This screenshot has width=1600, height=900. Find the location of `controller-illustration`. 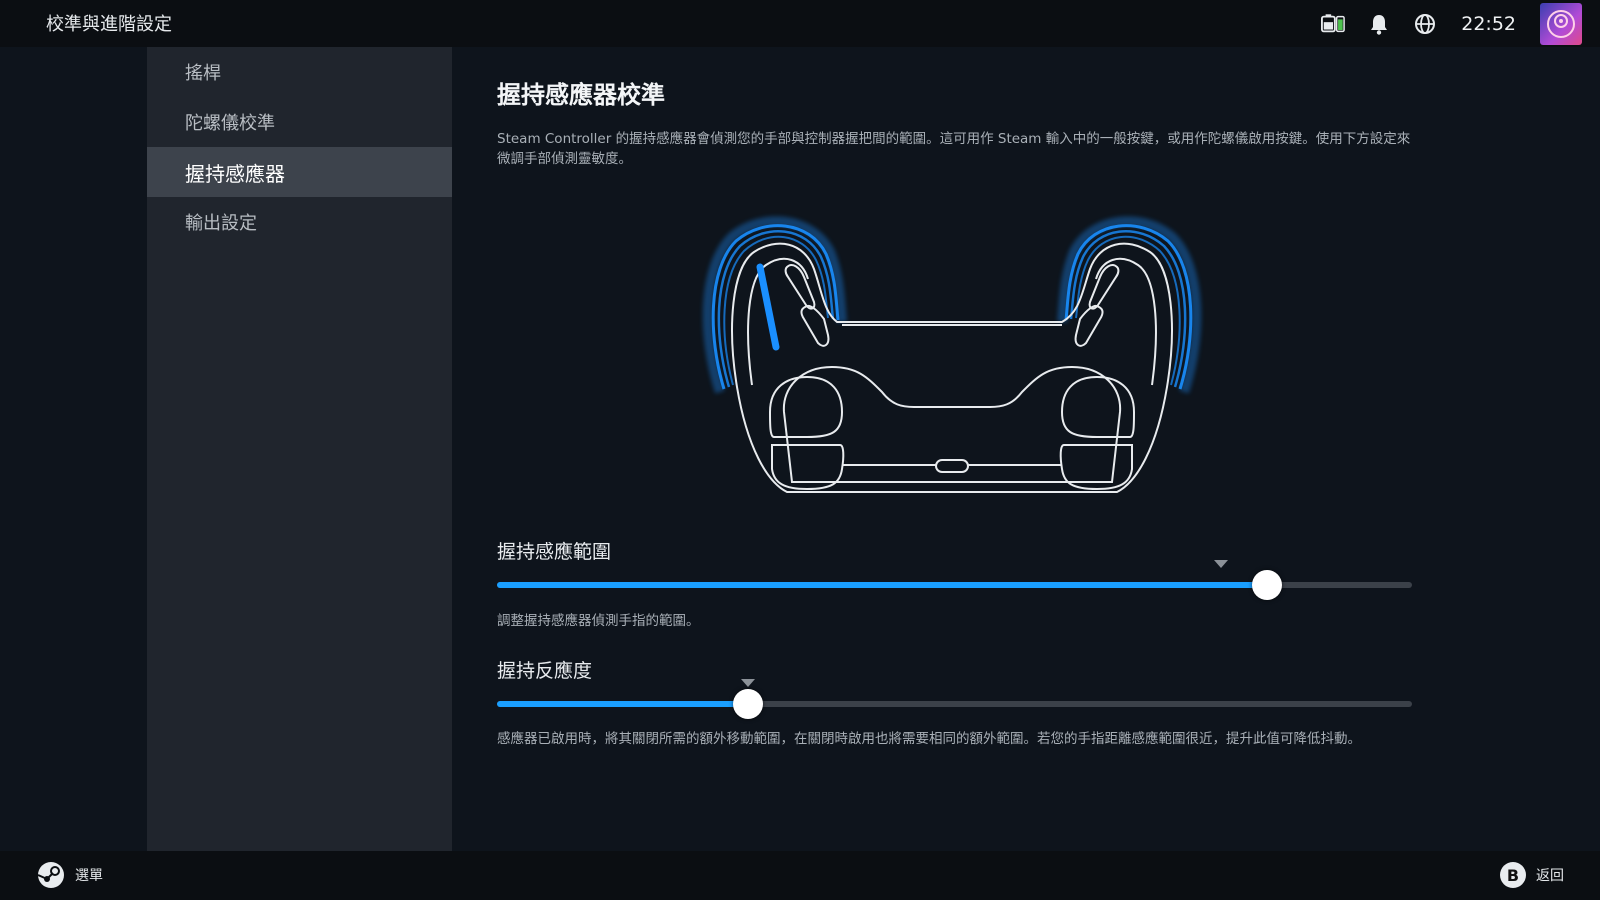

controller-illustration is located at coordinates (952, 377).